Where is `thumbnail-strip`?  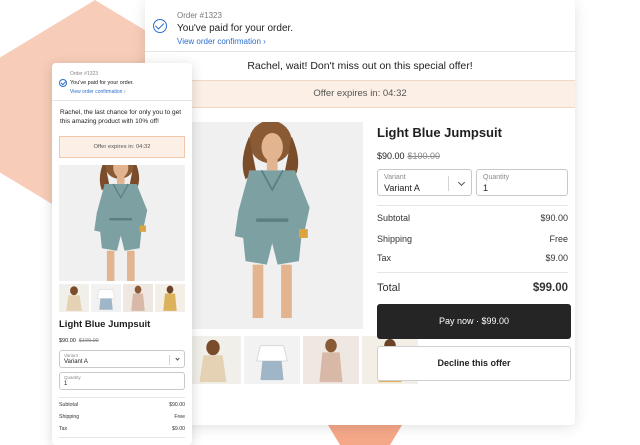
thumbnail-strip is located at coordinates (122, 298).